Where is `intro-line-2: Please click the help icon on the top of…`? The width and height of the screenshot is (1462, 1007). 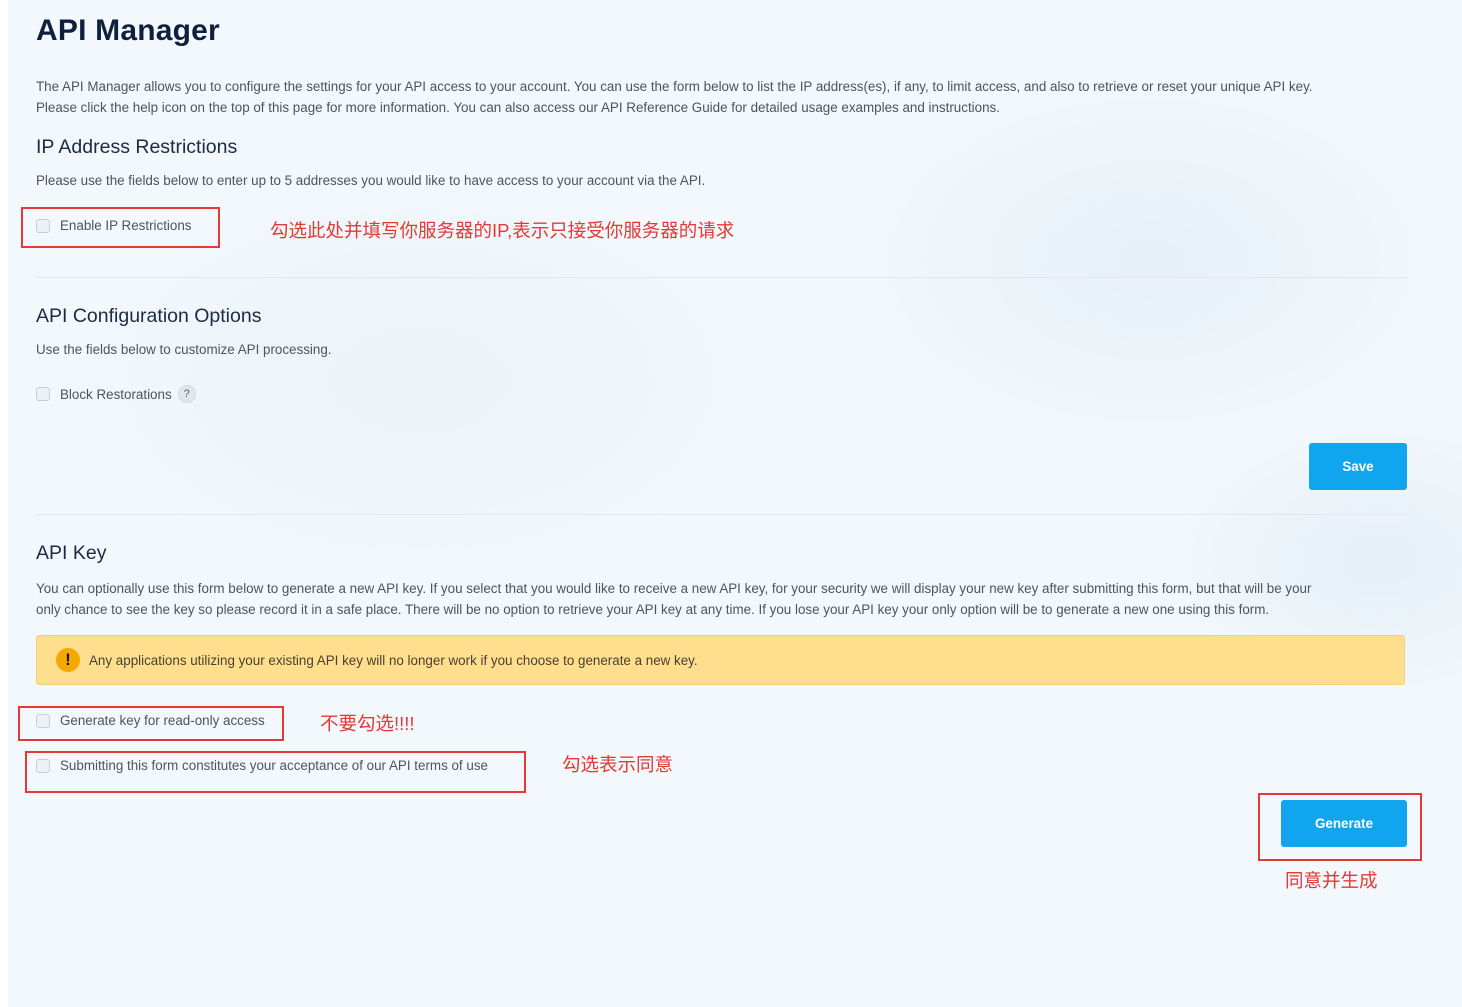
intro-line-2: Please click the help icon on the top of… is located at coordinates (518, 107).